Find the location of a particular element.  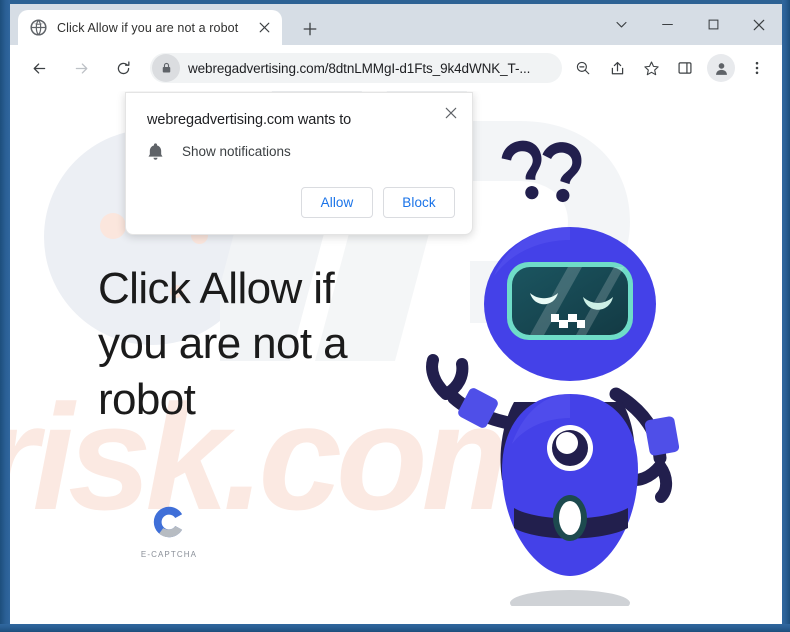

ecaptcha-label: E-CAPTCHA is located at coordinates (169, 554).